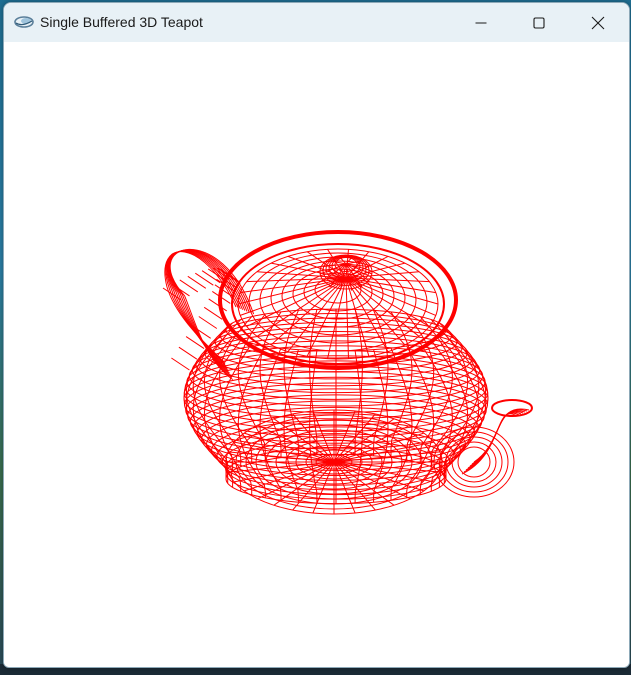 The height and width of the screenshot is (675, 631). I want to click on maximize-icon, so click(539, 22).